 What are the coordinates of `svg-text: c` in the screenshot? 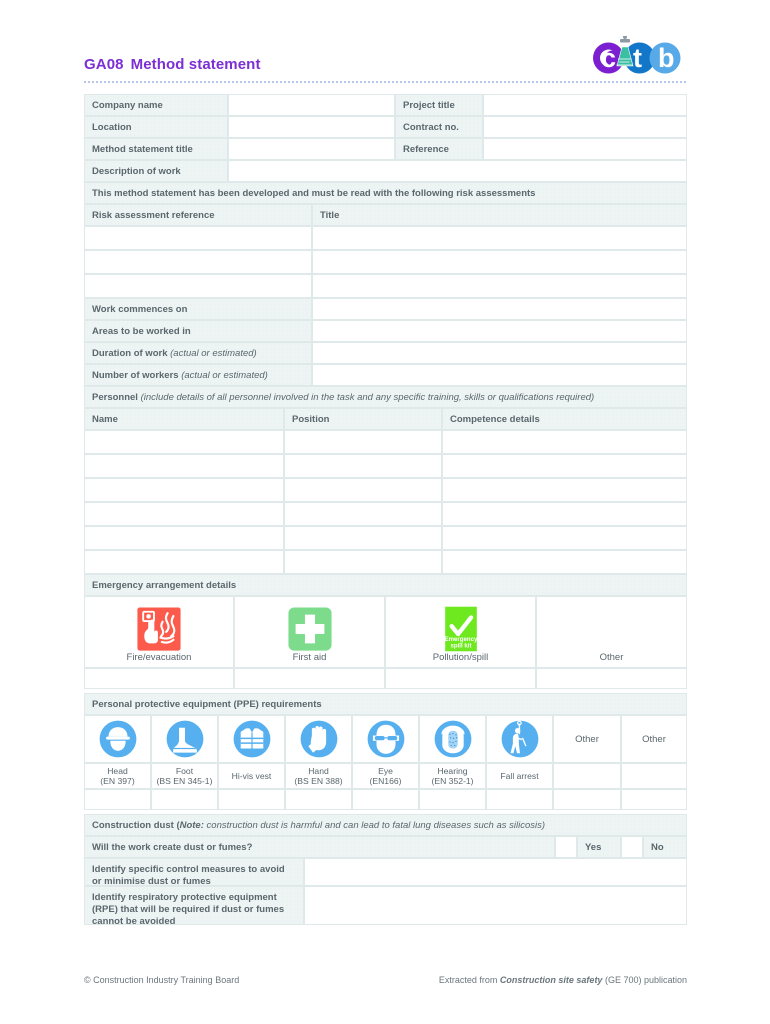 It's located at (608, 58).